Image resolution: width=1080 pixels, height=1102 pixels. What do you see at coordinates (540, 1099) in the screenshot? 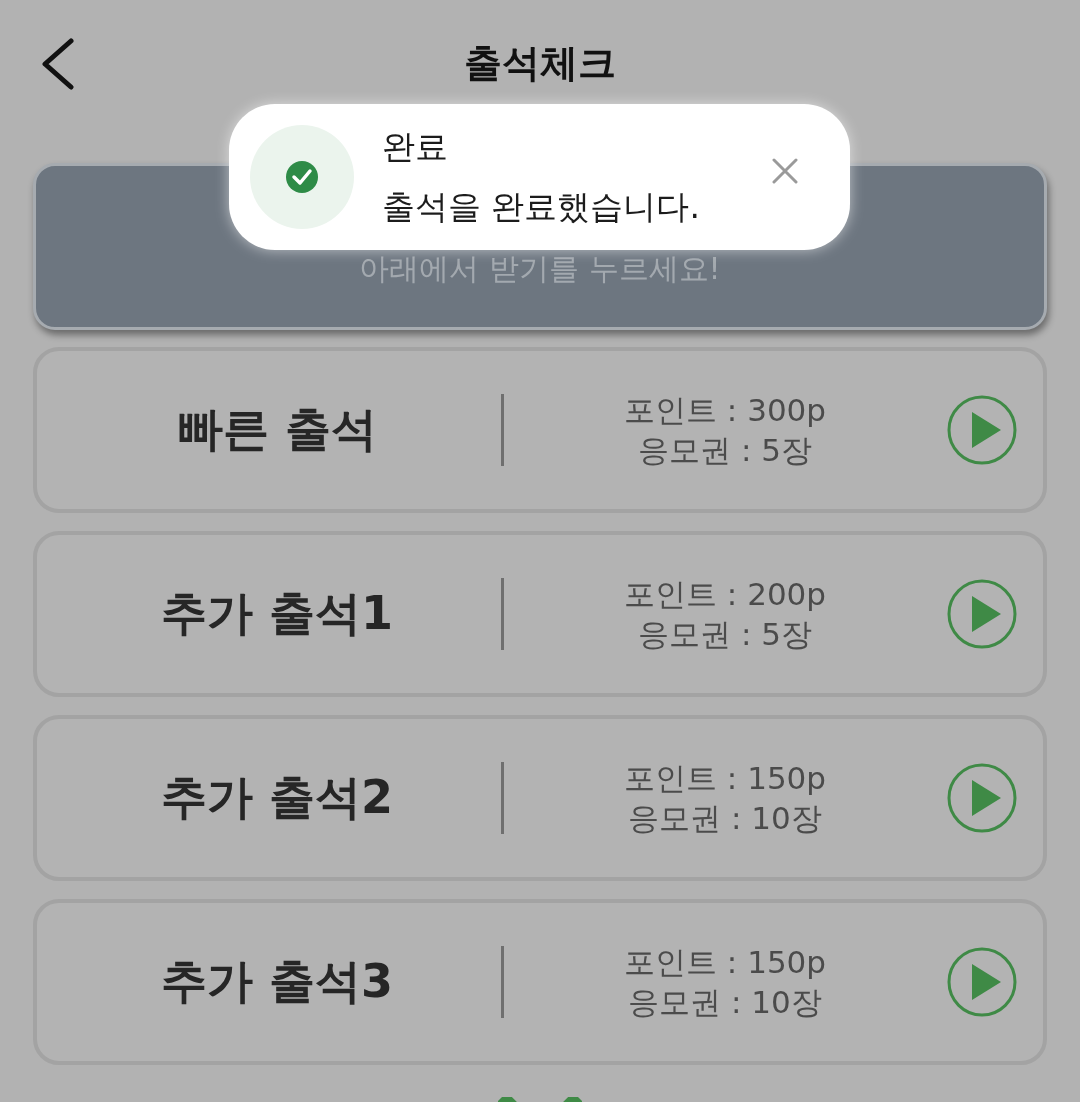
I see `chevron-down-icon` at bounding box center [540, 1099].